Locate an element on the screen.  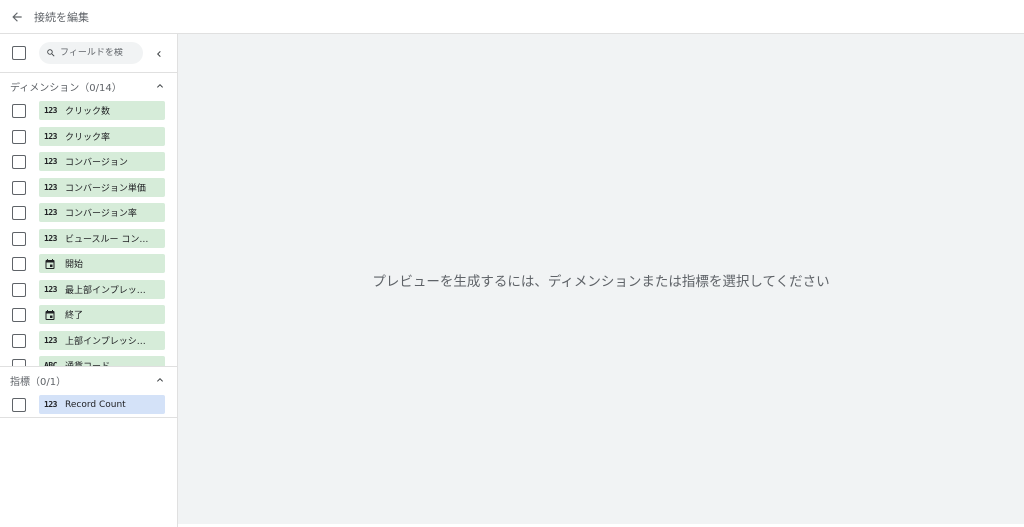
metric-field-checkbox is located at coordinates (19, 405).